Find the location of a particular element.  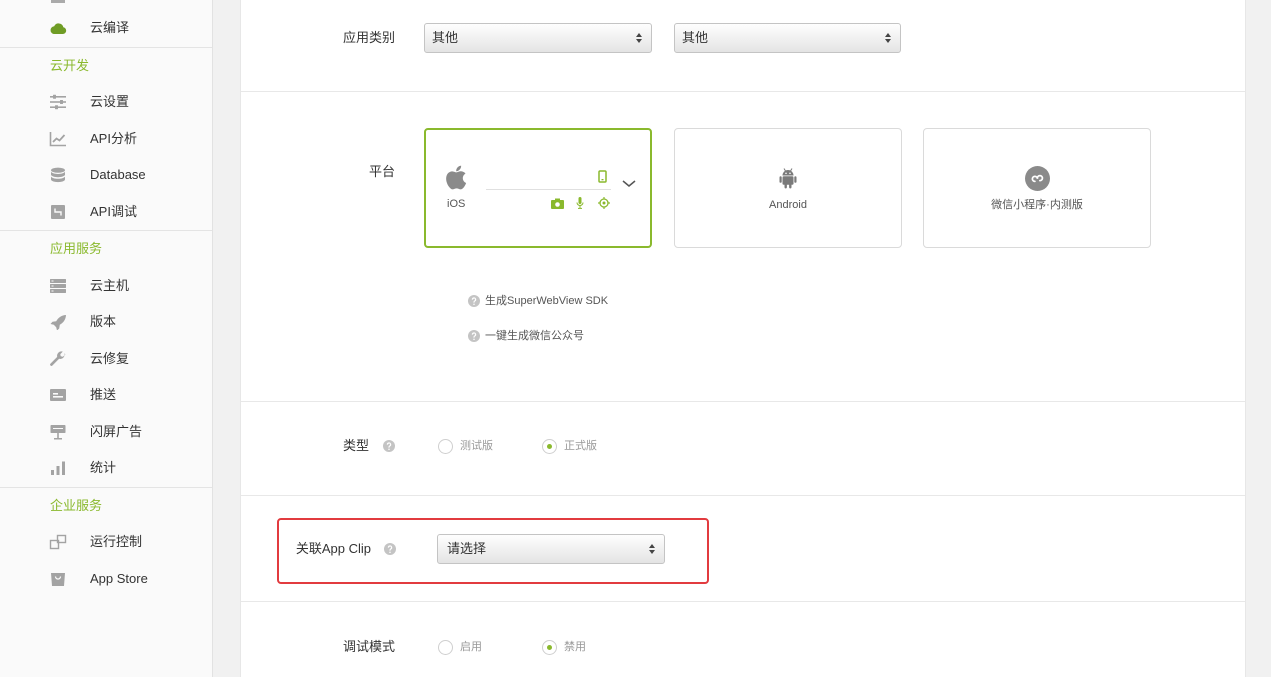

sidebar-item-api-analysis: API分析 is located at coordinates (106, 139).